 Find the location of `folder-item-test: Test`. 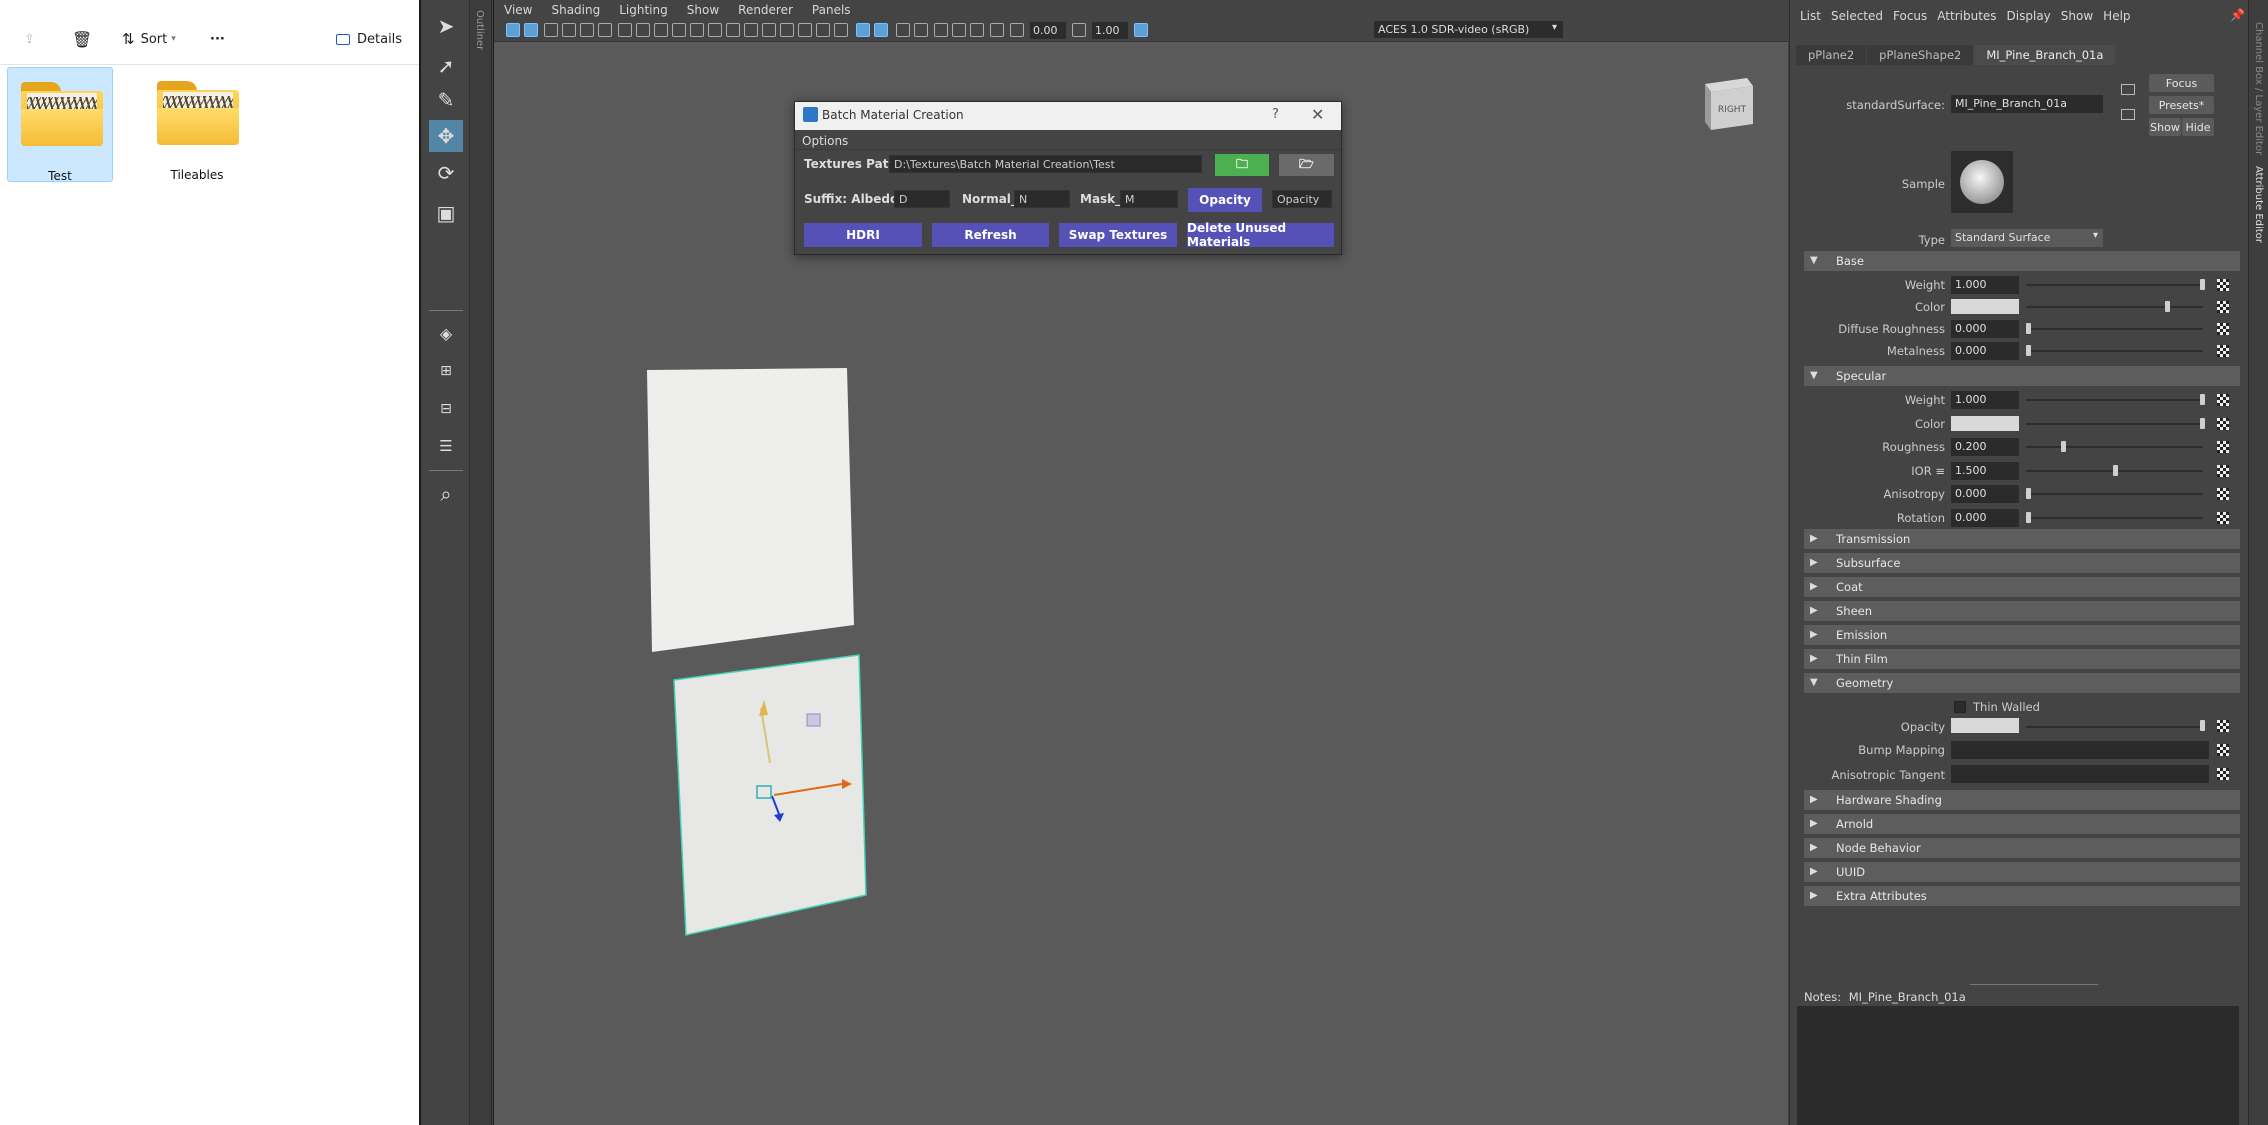

folder-item-test: Test is located at coordinates (60, 125).